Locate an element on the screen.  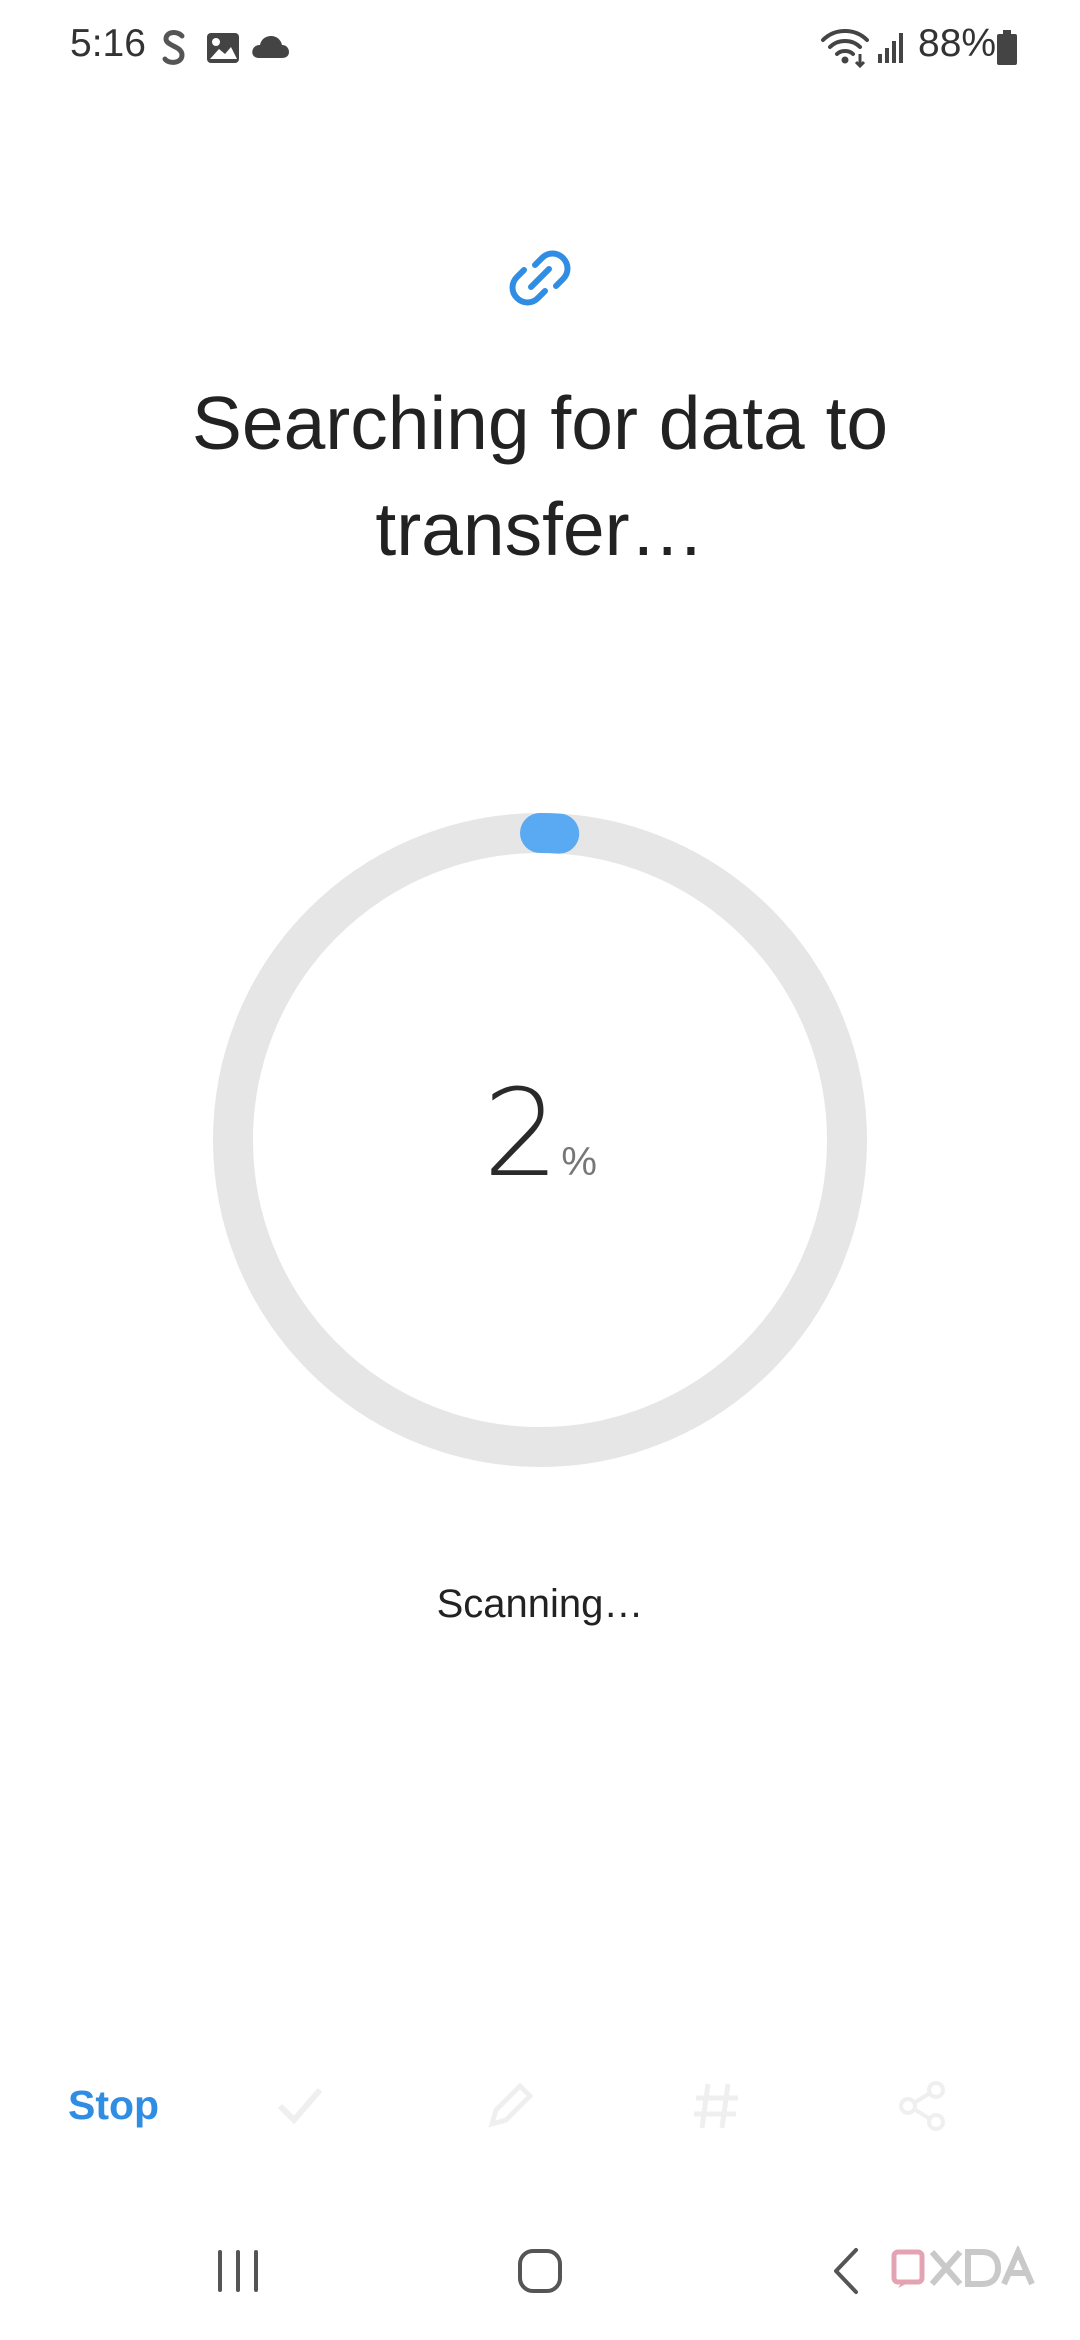
progress-value: 2% is located at coordinates (540, 1135).